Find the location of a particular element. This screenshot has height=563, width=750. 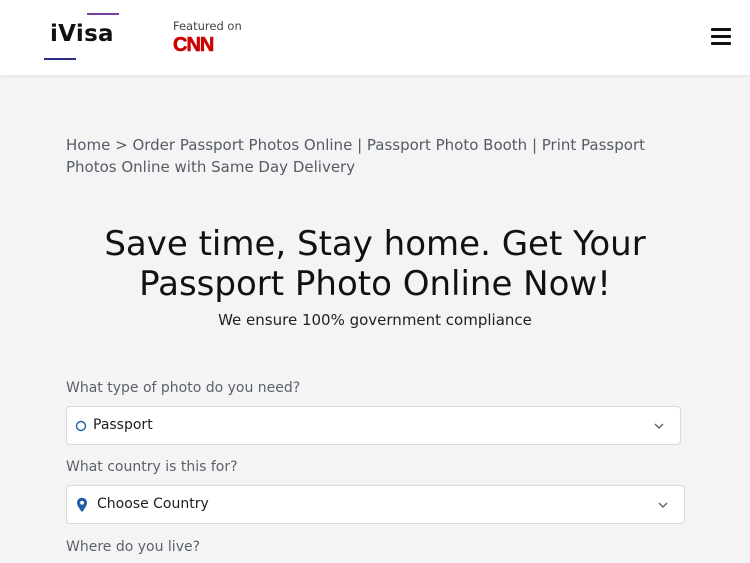

cnn-logo: CNN is located at coordinates (194, 44).